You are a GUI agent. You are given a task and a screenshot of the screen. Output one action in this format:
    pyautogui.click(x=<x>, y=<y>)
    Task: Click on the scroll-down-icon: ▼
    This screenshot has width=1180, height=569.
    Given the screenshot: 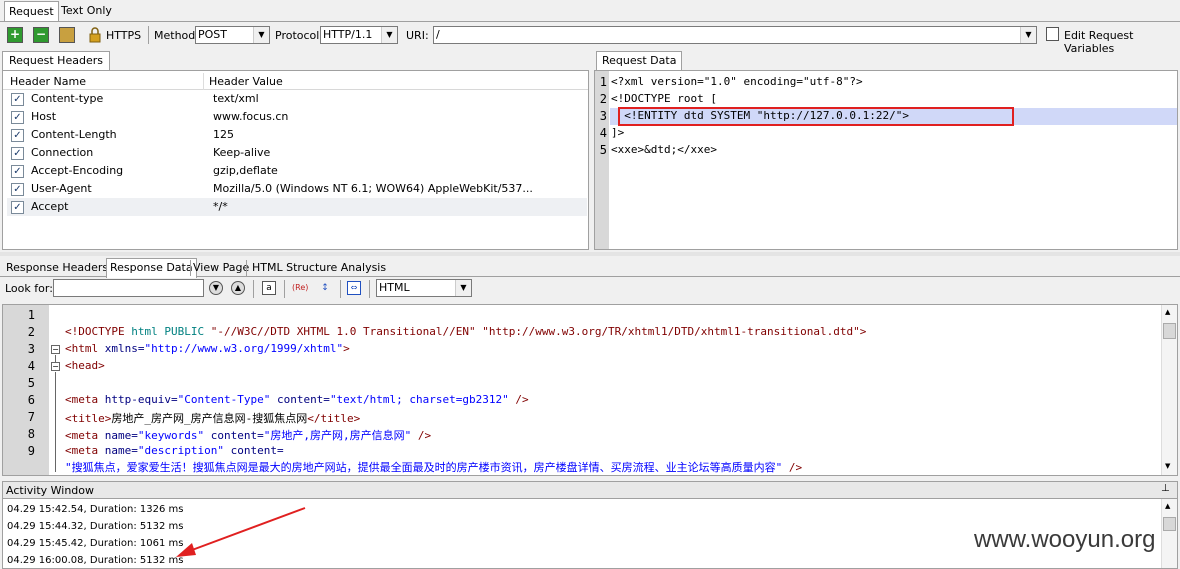 What is the action you would take?
    pyautogui.click(x=1167, y=466)
    